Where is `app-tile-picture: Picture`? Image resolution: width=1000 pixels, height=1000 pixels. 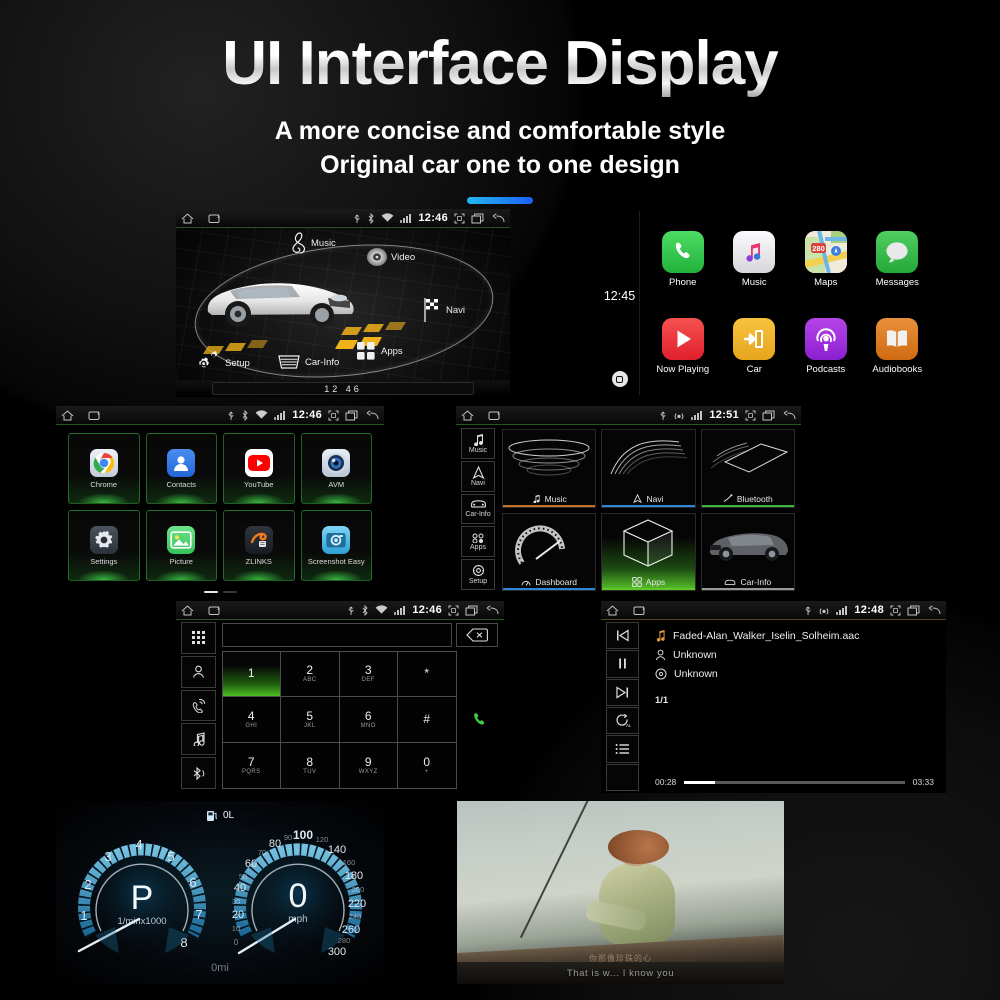
app-tile-picture: Picture is located at coordinates (181, 545).